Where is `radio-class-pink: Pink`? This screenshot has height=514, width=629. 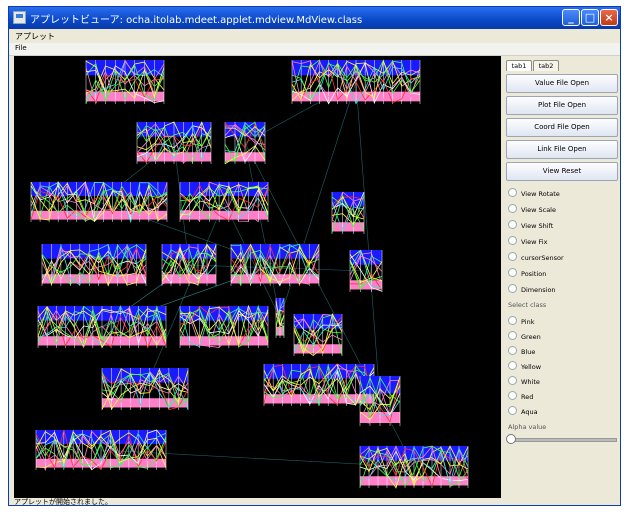
radio-class-pink: Pink is located at coordinates (521, 322).